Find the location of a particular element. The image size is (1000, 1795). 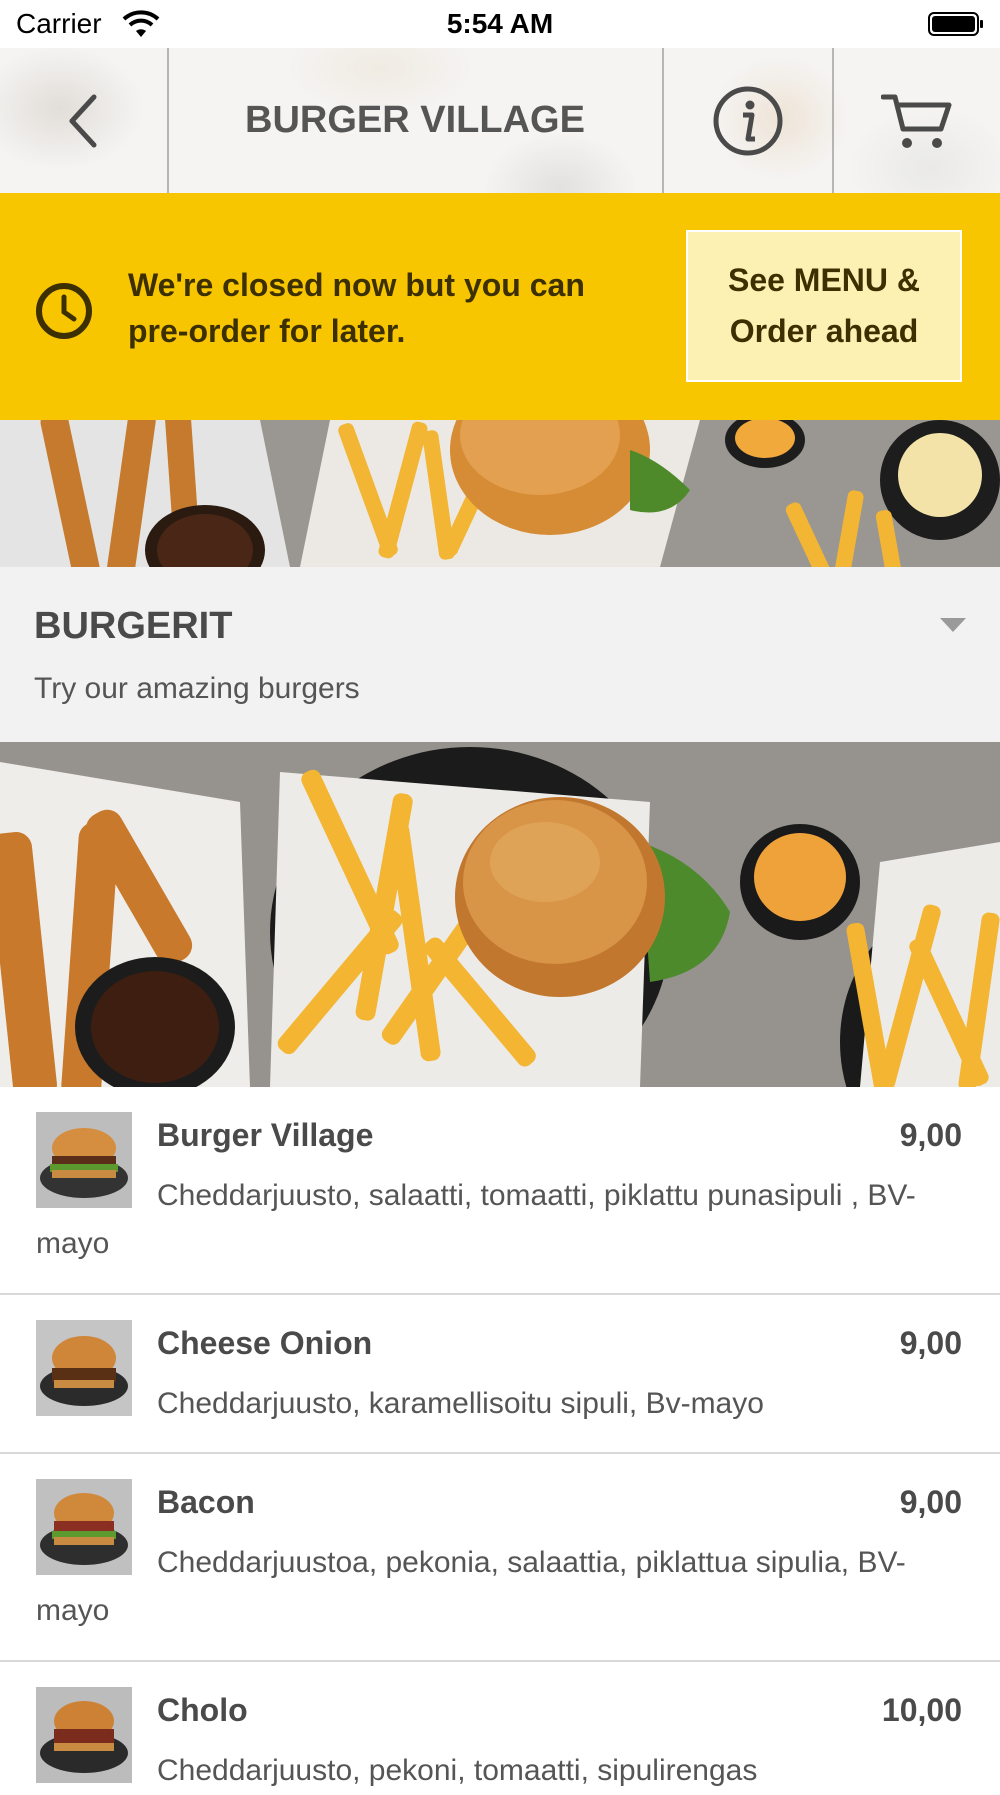

category-subtitle: Try our amazing burgers is located at coordinates (197, 688).